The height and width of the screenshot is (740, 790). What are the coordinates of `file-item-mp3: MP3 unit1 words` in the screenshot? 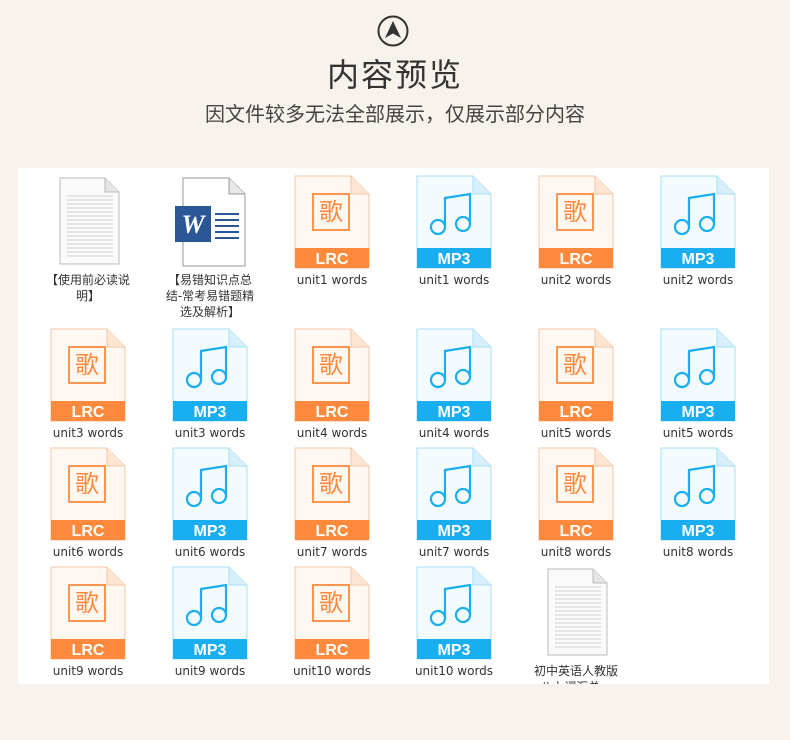 It's located at (454, 231).